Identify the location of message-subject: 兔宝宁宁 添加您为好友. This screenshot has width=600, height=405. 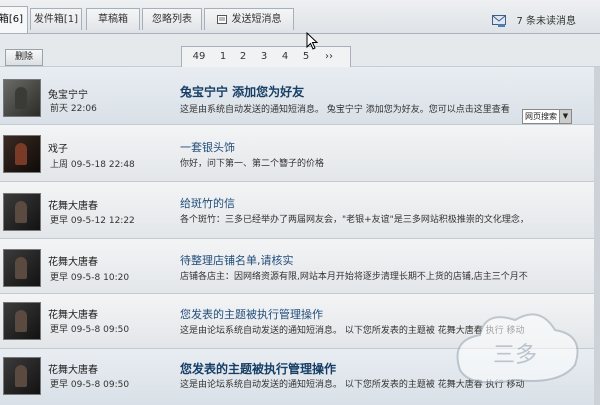
(242, 91).